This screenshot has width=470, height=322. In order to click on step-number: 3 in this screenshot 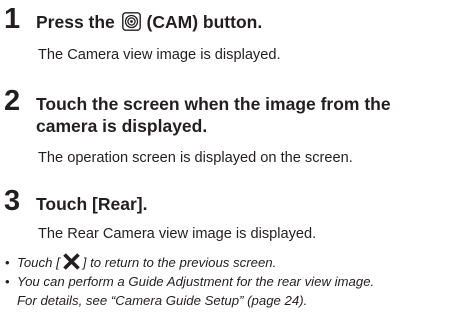, I will do `click(12, 201)`.